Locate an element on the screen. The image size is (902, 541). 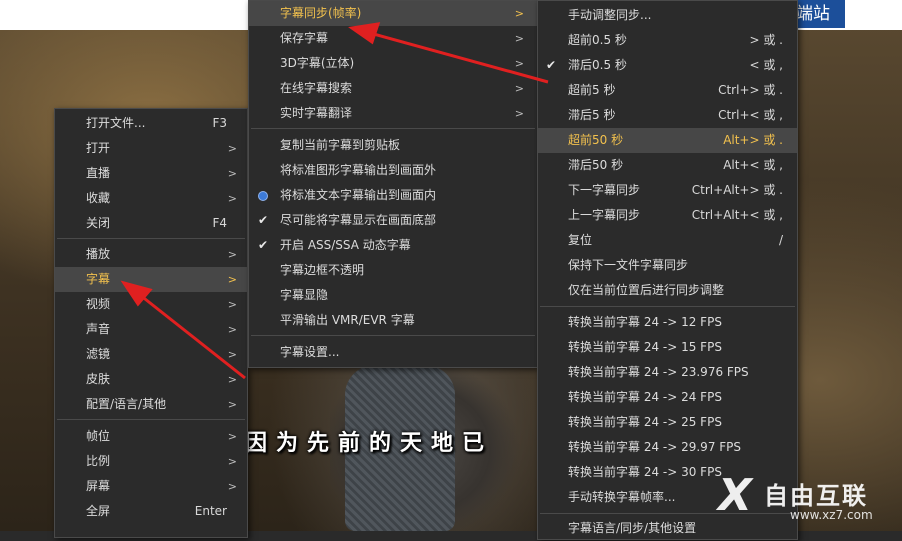
annotation-arrow-sync is located at coordinates (459, 57).